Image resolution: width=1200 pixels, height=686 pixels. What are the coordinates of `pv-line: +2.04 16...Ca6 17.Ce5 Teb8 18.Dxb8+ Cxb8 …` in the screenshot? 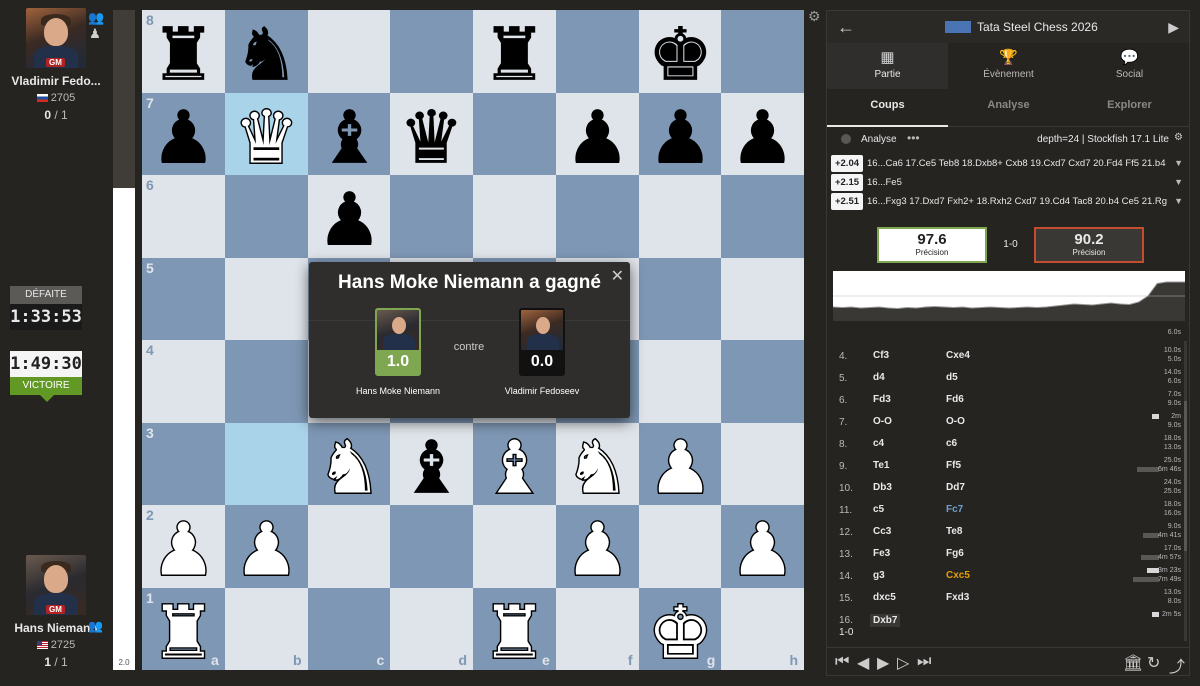 It's located at (1009, 163).